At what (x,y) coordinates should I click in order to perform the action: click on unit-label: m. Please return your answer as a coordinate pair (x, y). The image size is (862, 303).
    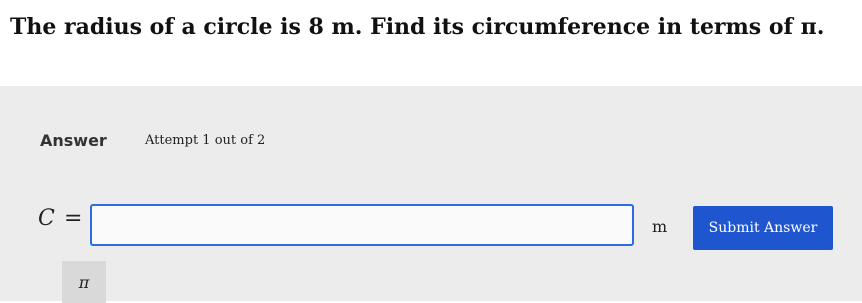
    Looking at the image, I should click on (660, 226).